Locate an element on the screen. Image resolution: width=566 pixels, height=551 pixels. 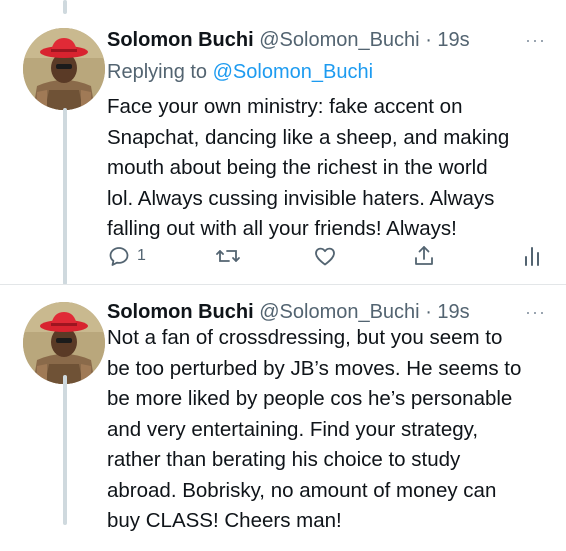
reply-button: 1 is located at coordinates (126, 256).